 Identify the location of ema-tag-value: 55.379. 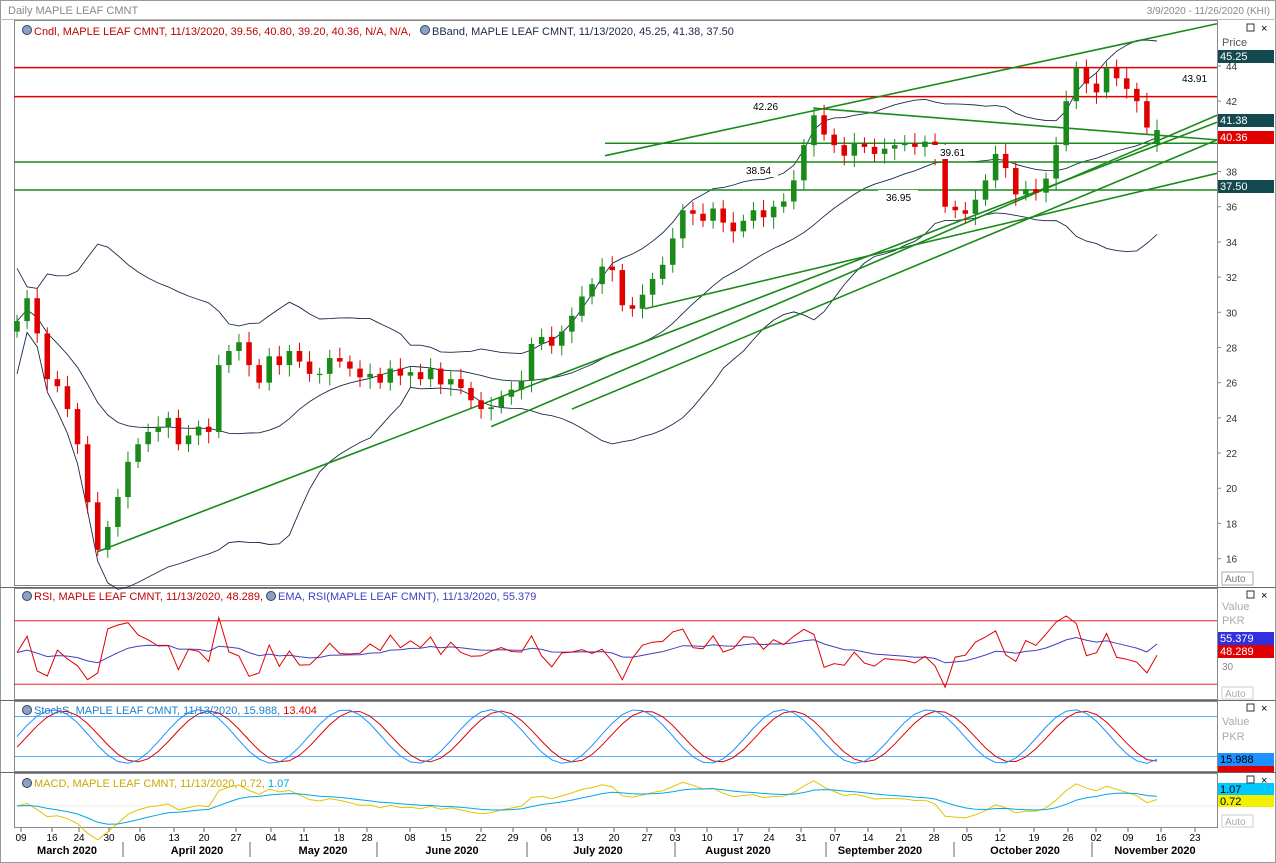
(1237, 639).